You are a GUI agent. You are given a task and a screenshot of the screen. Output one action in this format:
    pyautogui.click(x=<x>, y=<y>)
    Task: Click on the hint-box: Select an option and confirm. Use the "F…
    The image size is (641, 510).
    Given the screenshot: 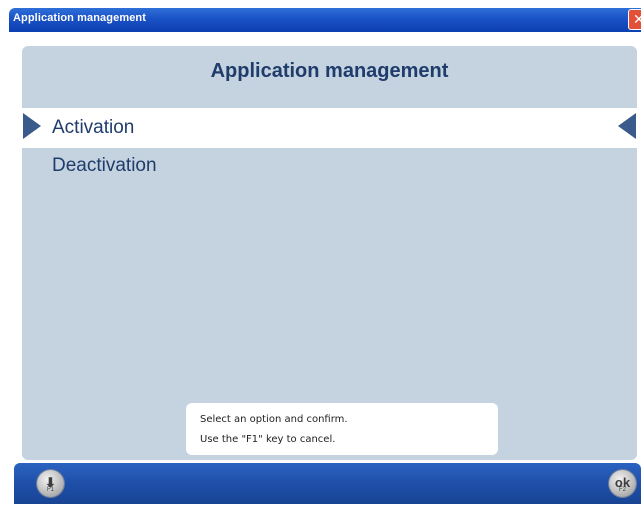 What is the action you would take?
    pyautogui.click(x=342, y=429)
    